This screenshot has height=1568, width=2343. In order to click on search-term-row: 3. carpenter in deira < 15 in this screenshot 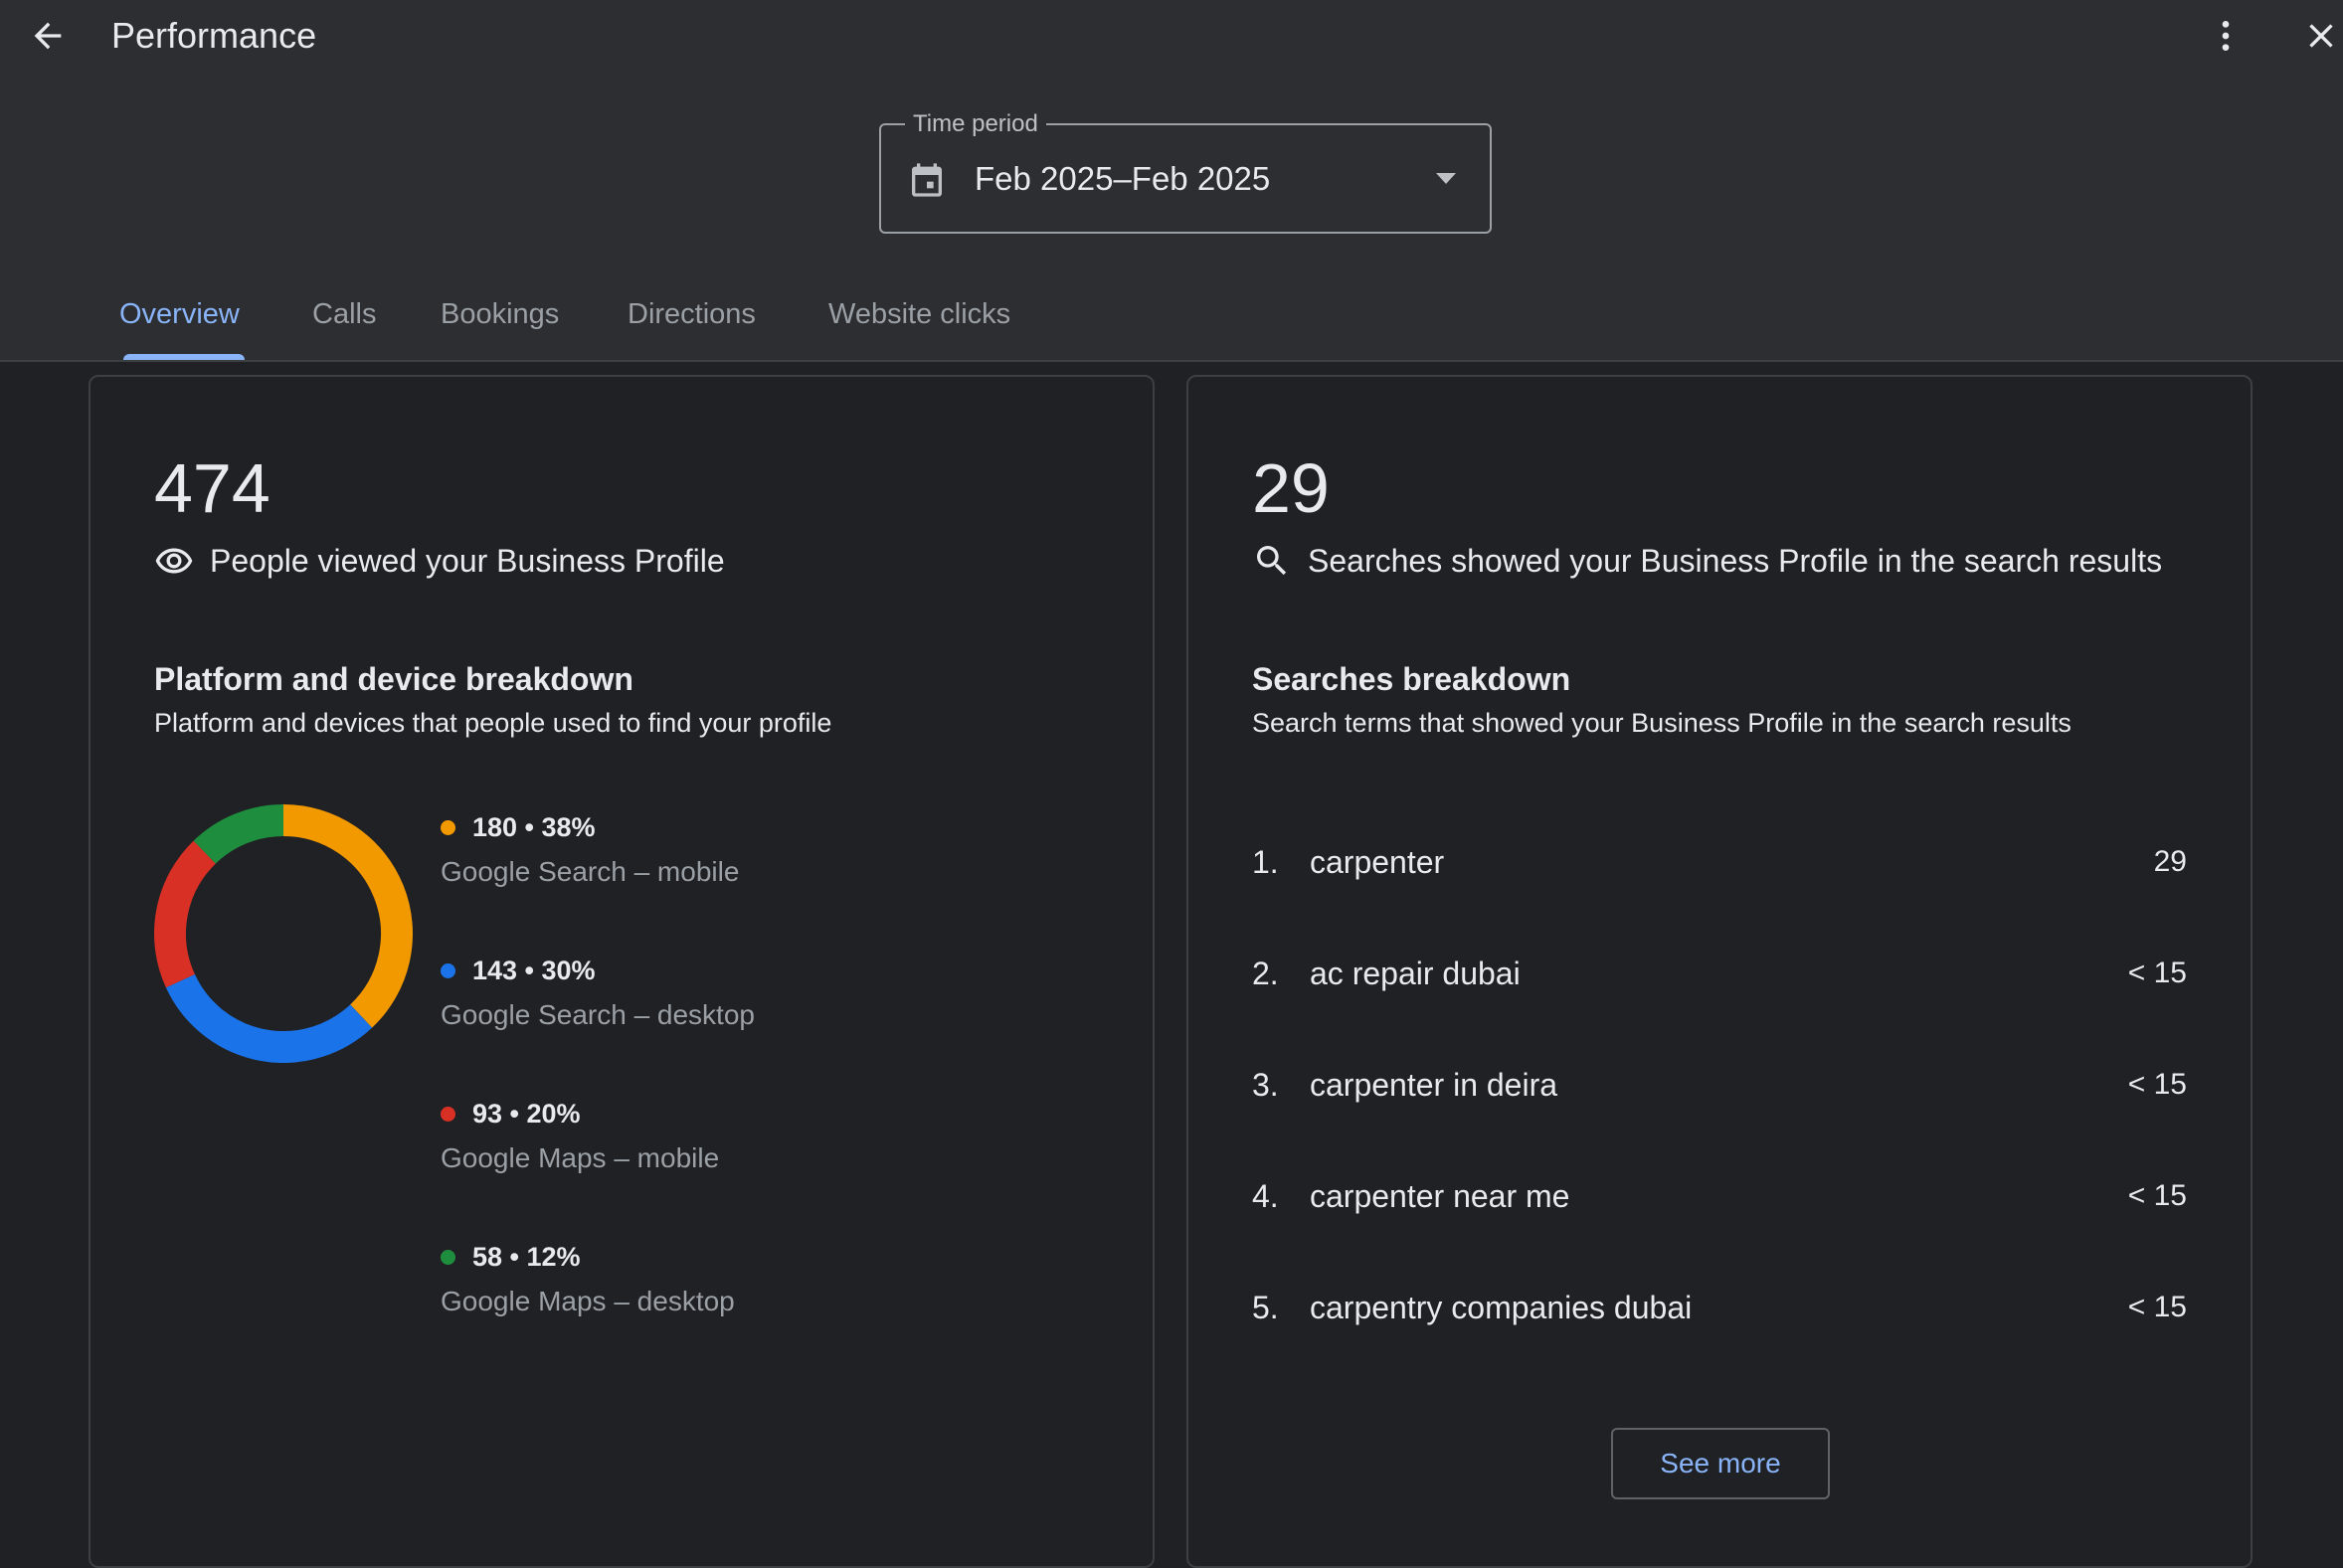, I will do `click(1719, 1083)`.